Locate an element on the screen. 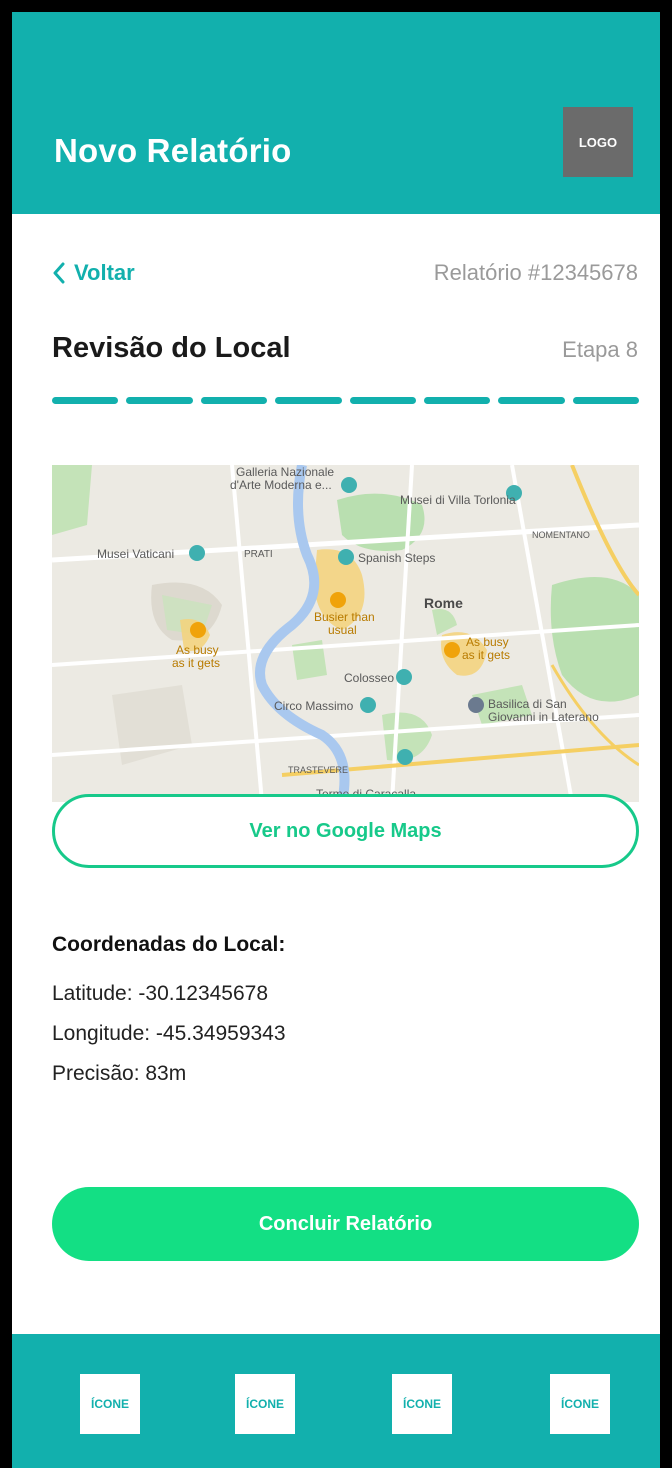 Image resolution: width=672 pixels, height=1468 pixels. back-label: Voltar is located at coordinates (104, 272).